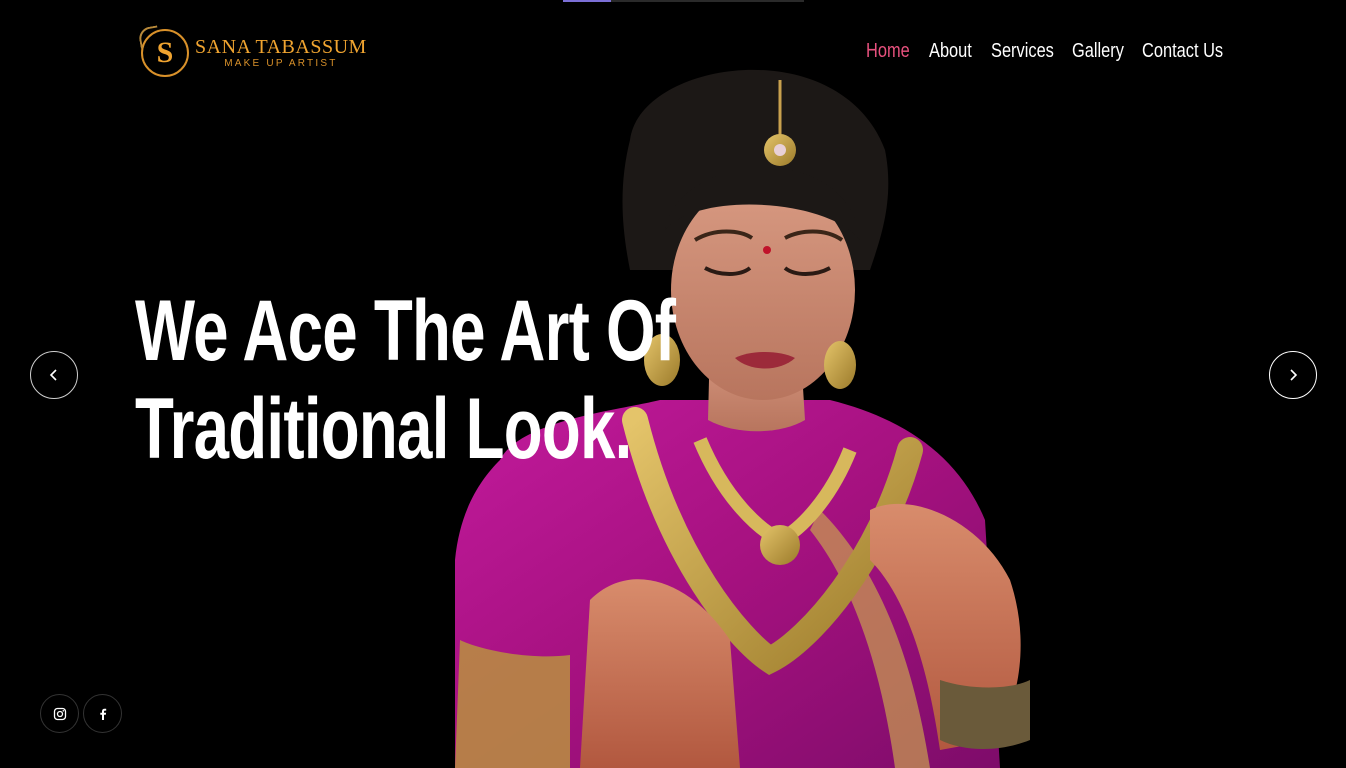 This screenshot has width=1346, height=768. I want to click on facebook-icon, so click(102, 714).